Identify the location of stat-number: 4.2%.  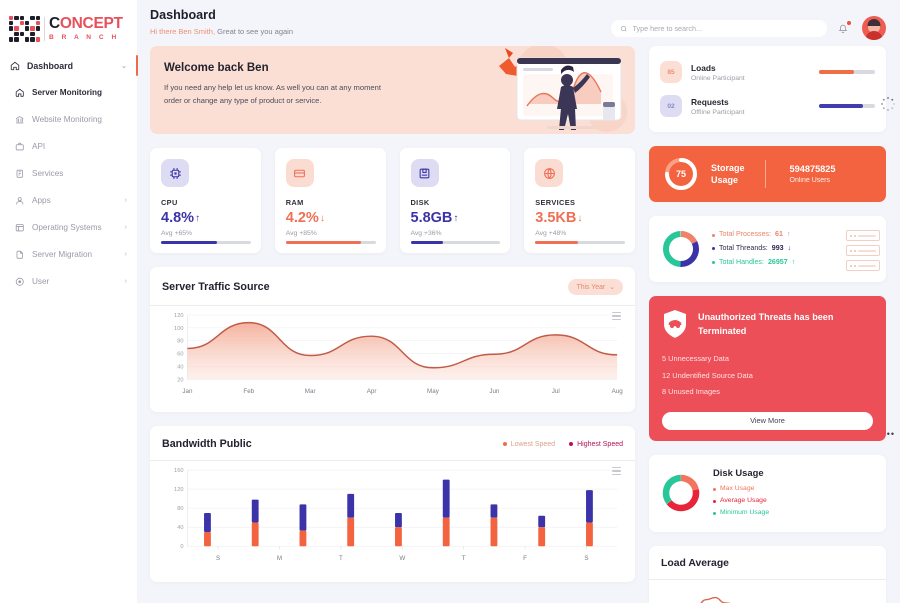
(302, 218).